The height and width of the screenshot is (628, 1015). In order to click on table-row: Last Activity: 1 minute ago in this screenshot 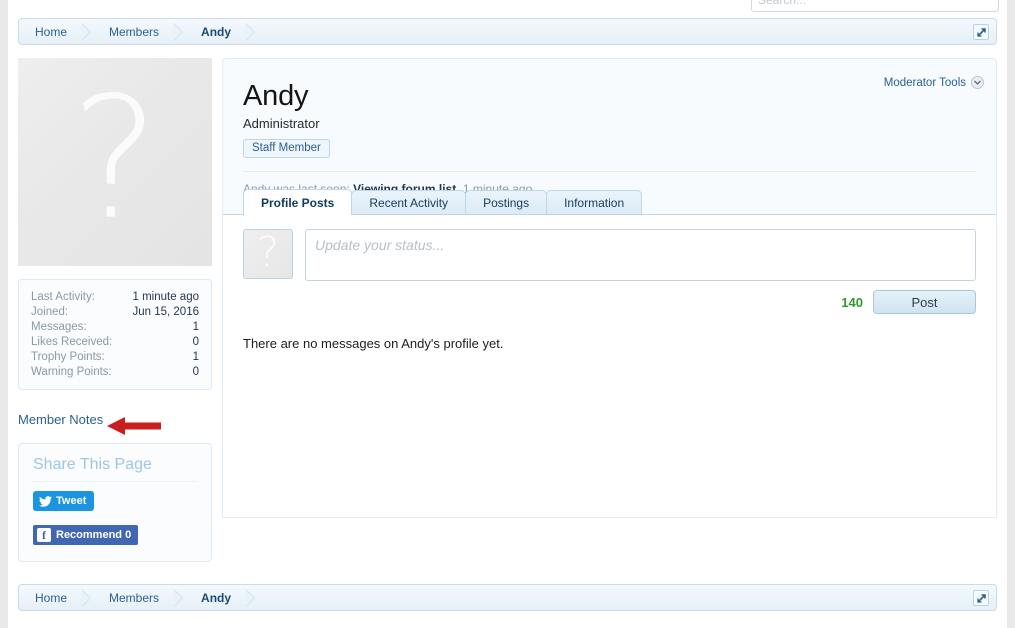, I will do `click(115, 296)`.